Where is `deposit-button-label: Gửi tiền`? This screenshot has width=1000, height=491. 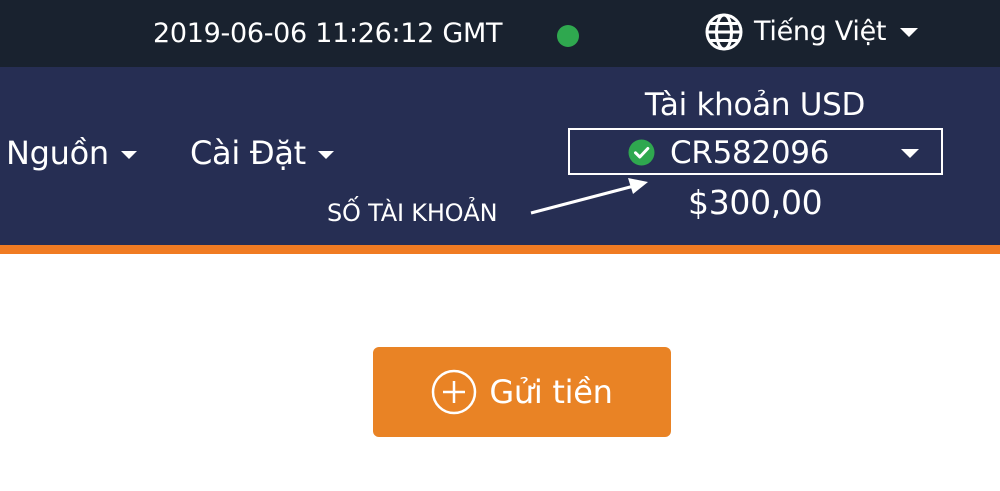
deposit-button-label: Gửi tiền is located at coordinates (551, 392).